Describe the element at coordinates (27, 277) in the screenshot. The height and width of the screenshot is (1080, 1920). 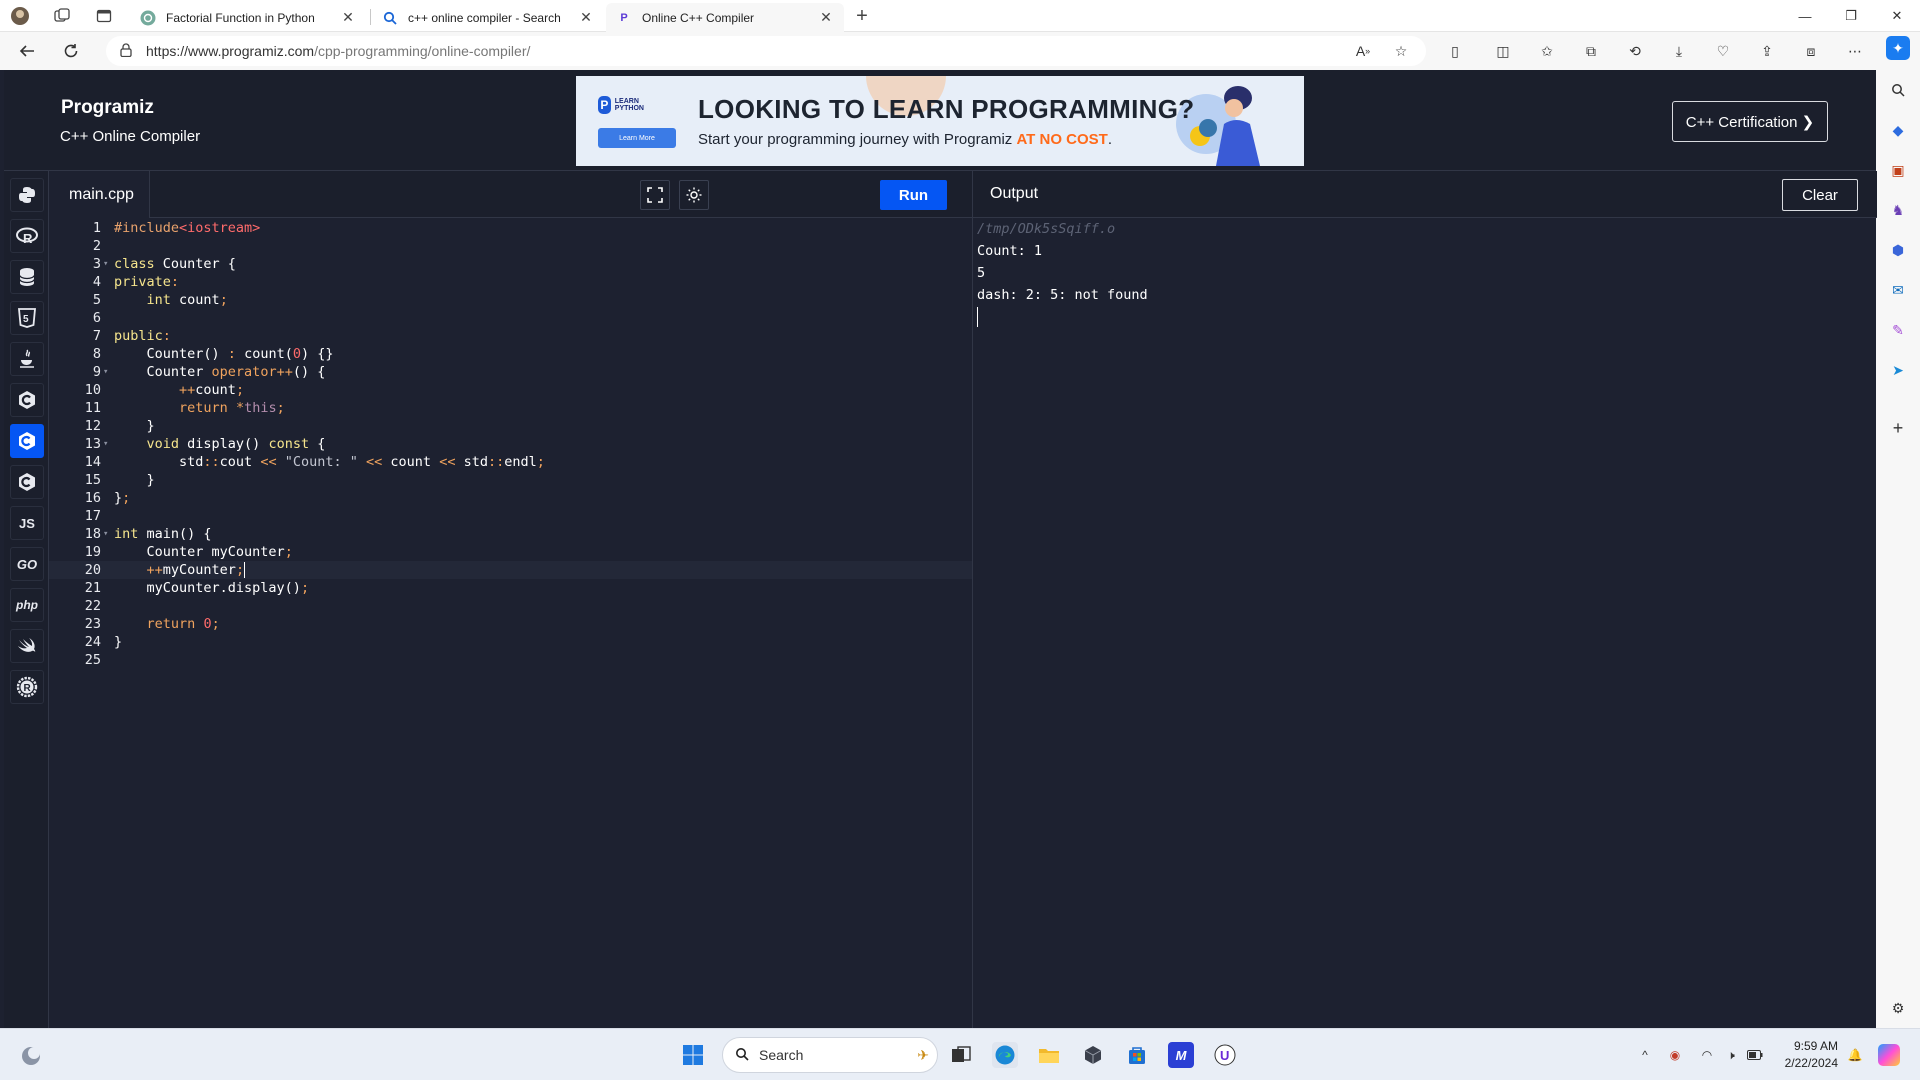
I see `sql-icon` at that location.